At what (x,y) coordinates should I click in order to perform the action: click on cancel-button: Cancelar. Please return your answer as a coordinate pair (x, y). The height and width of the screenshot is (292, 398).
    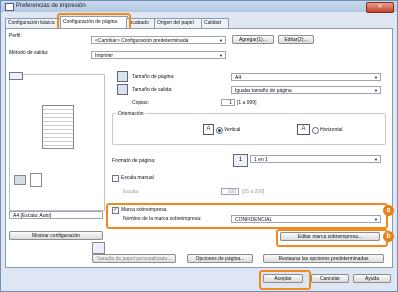
    Looking at the image, I should click on (330, 278).